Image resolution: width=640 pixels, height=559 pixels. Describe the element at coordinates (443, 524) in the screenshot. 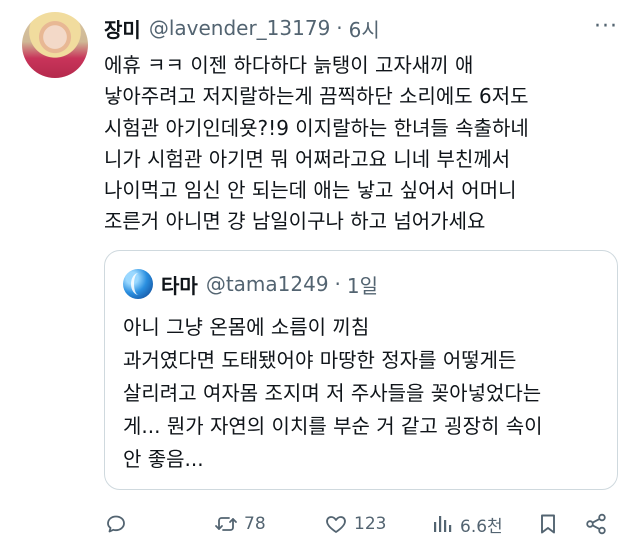

I see `views-chart-icon` at that location.